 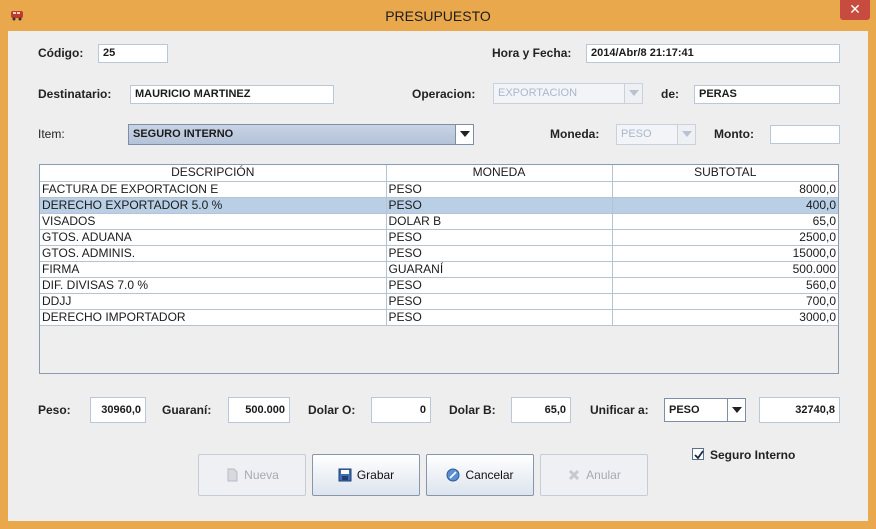 What do you see at coordinates (213, 269) in the screenshot?
I see `cell-descripcion: FIRMA` at bounding box center [213, 269].